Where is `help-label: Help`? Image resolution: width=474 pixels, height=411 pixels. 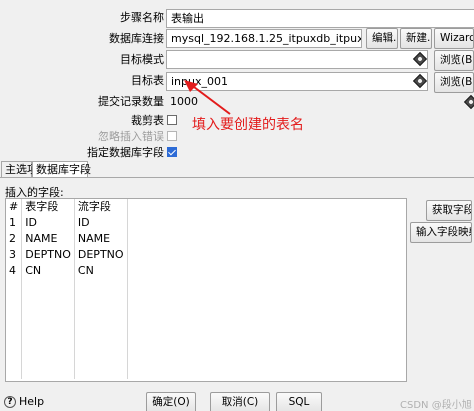 help-label: Help is located at coordinates (32, 401).